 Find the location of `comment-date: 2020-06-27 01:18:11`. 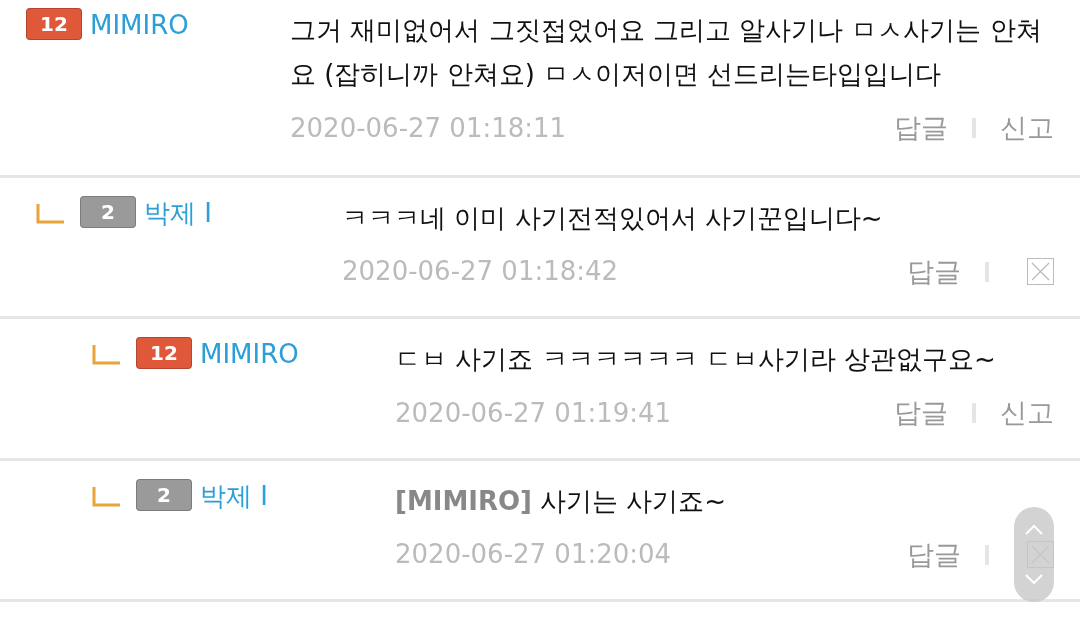

comment-date: 2020-06-27 01:18:11 is located at coordinates (428, 128).